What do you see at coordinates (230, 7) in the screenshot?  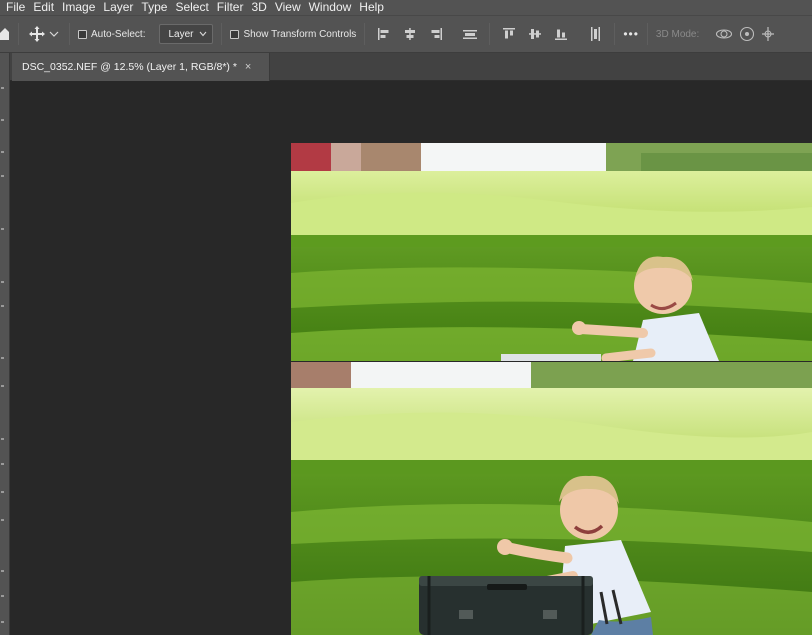 I see `menu-filter: Filter` at bounding box center [230, 7].